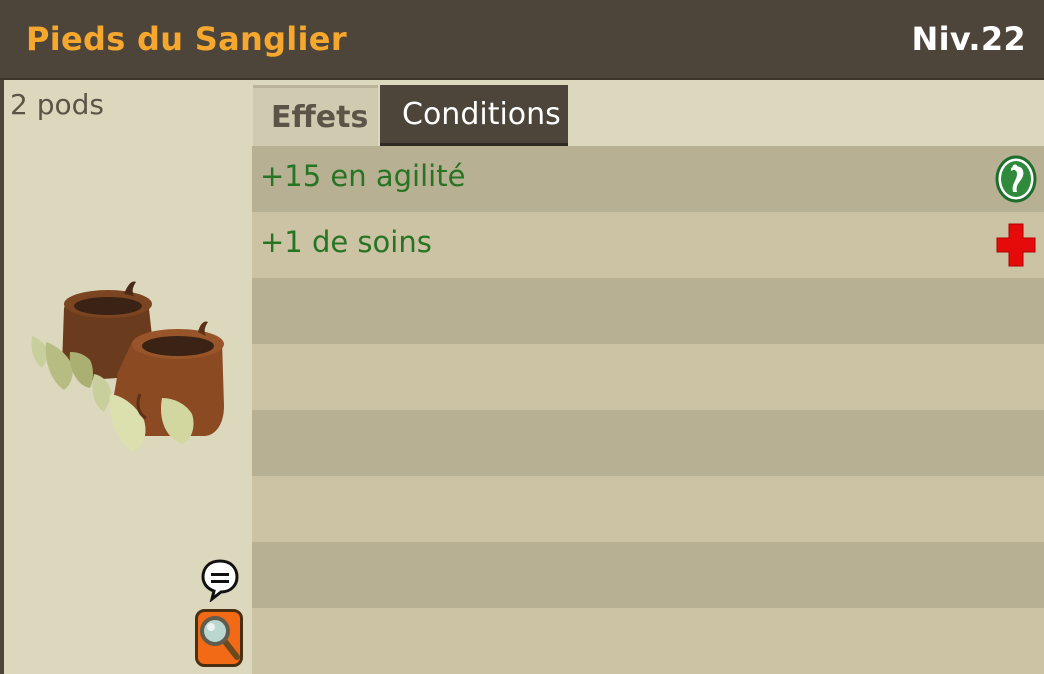  I want to click on effect-text: +15 en agilité, so click(363, 176).